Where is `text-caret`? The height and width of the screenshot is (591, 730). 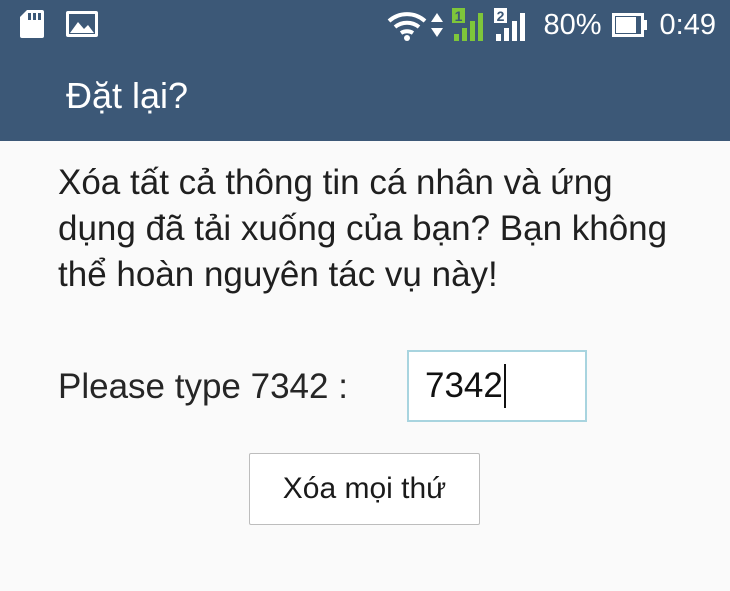
text-caret is located at coordinates (504, 386).